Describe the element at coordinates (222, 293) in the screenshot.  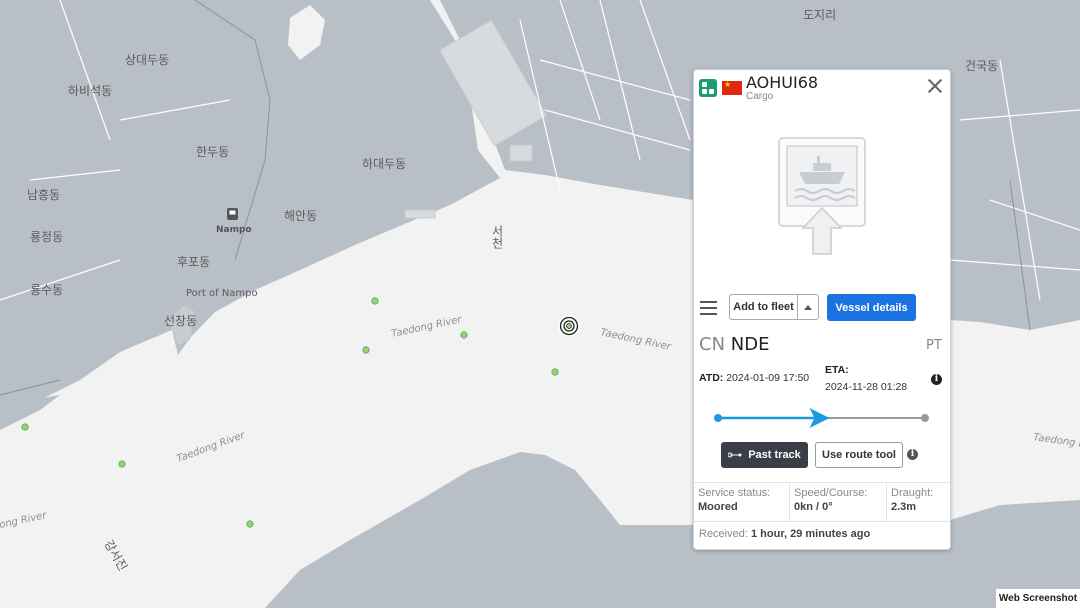
I see `place-label-port: Port of Nampo` at that location.